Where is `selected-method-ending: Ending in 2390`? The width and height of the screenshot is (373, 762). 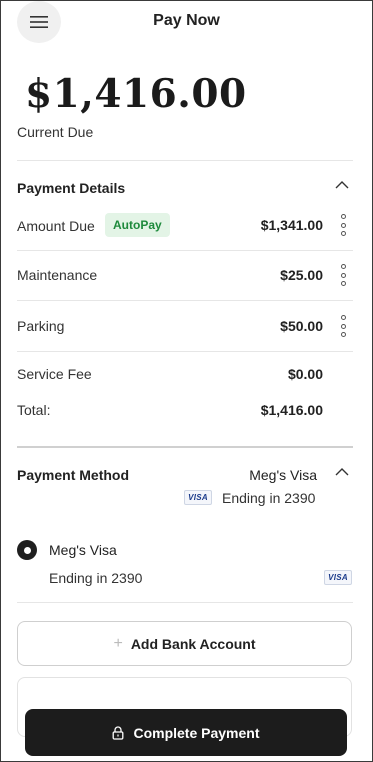 selected-method-ending: Ending in 2390 is located at coordinates (269, 498).